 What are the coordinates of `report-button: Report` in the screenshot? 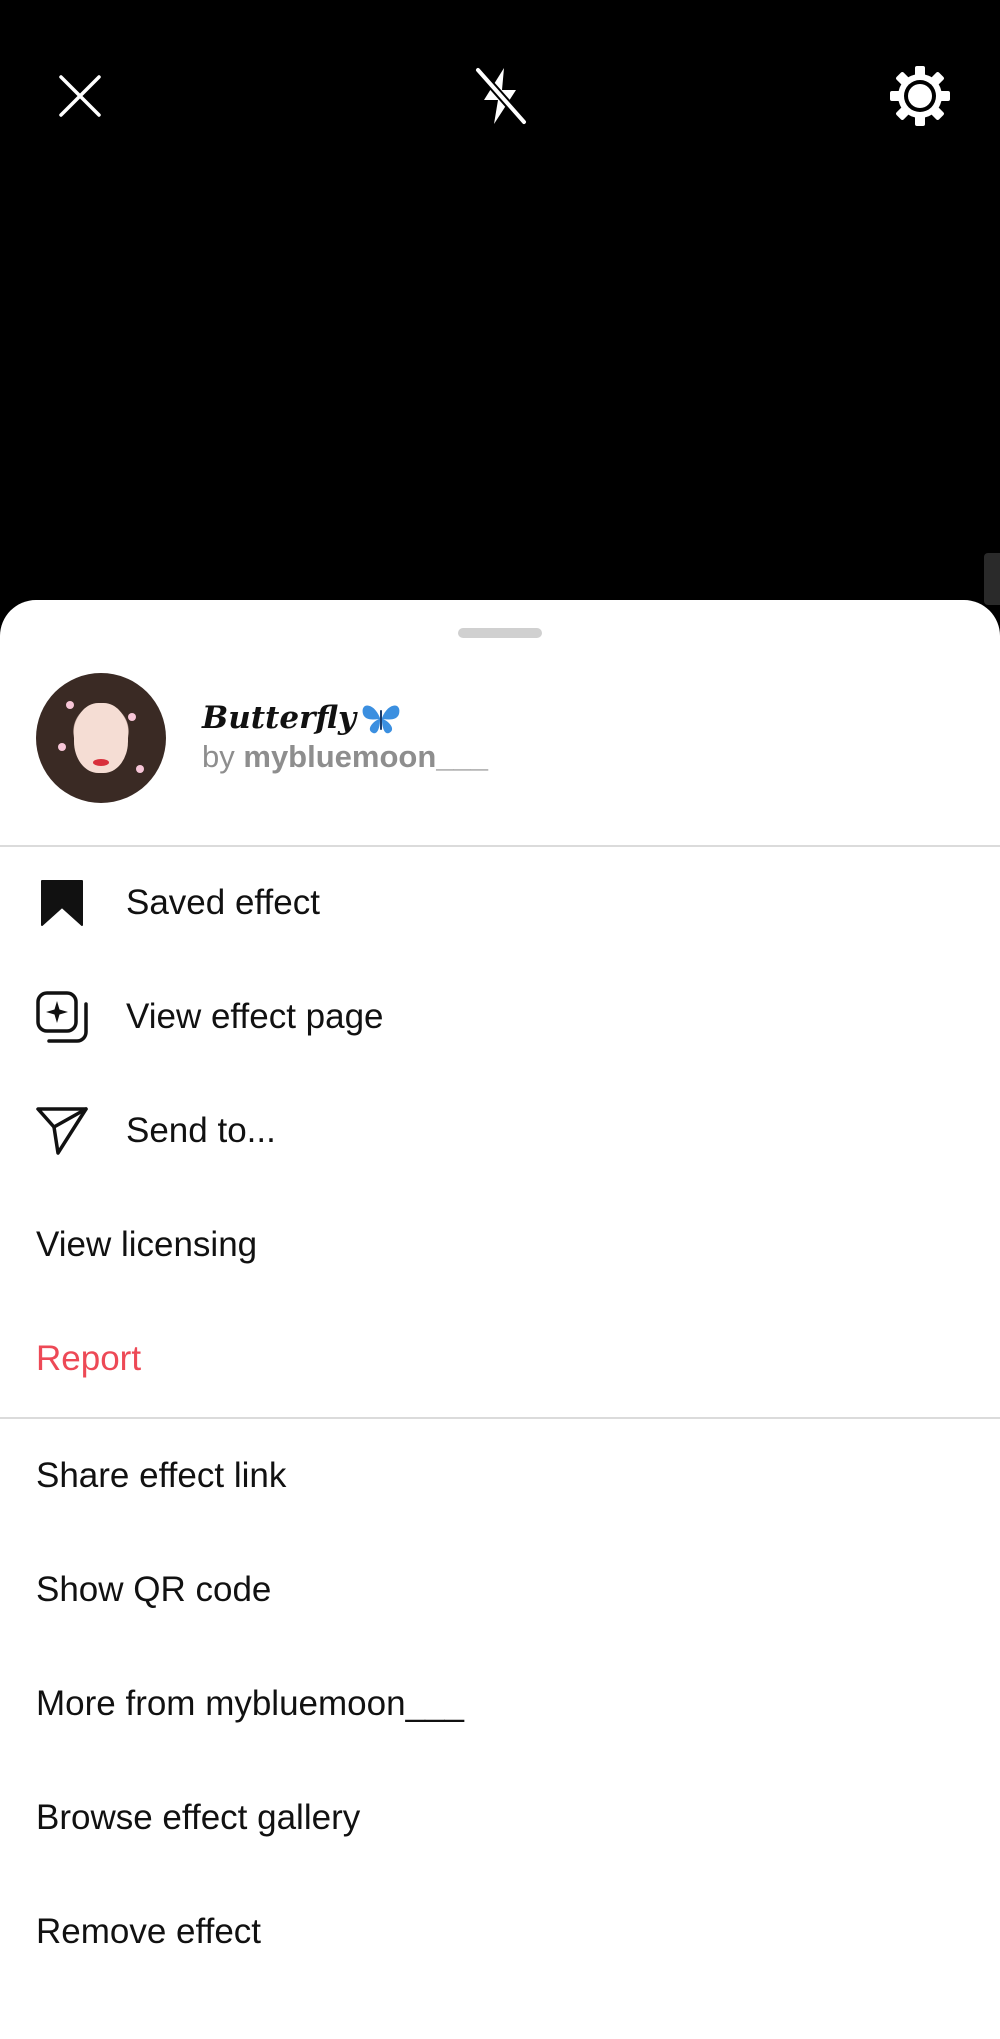 It's located at (500, 1359).